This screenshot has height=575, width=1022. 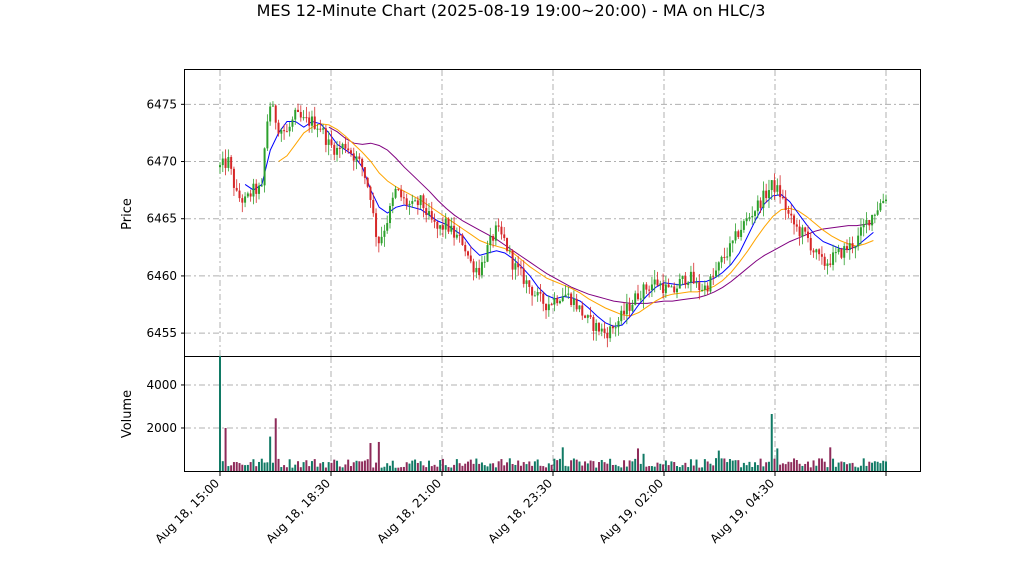 What do you see at coordinates (161, 333) in the screenshot?
I see `price-tick-label: 6455` at bounding box center [161, 333].